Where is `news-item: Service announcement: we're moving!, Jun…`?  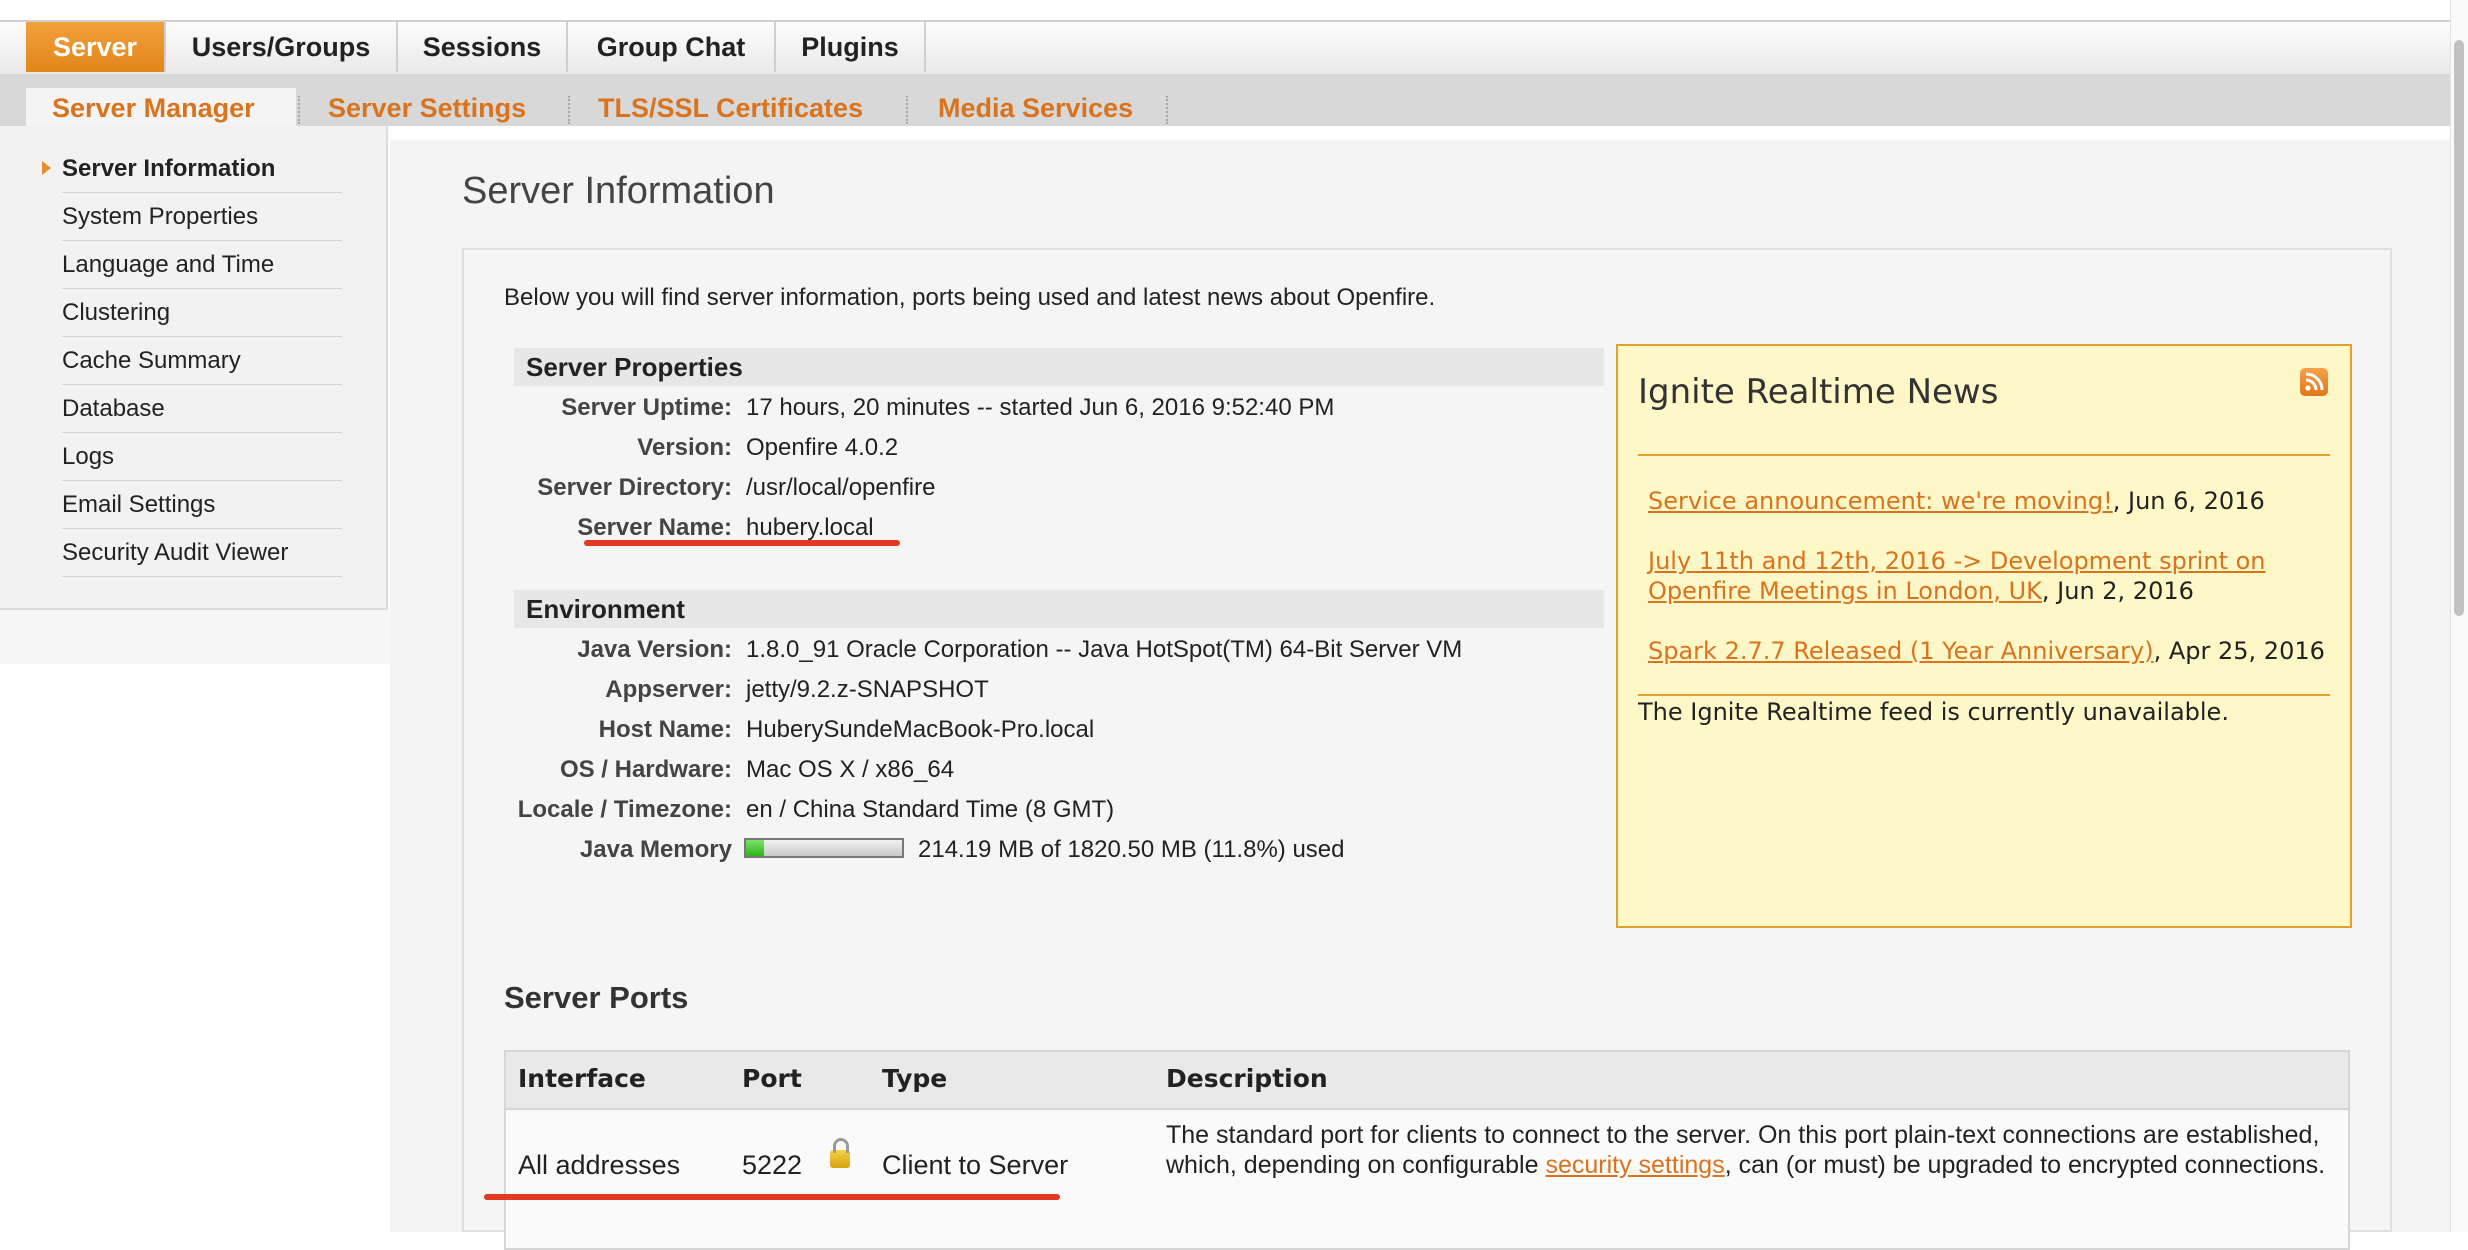 news-item: Service announcement: we're moving!, Jun… is located at coordinates (1988, 501).